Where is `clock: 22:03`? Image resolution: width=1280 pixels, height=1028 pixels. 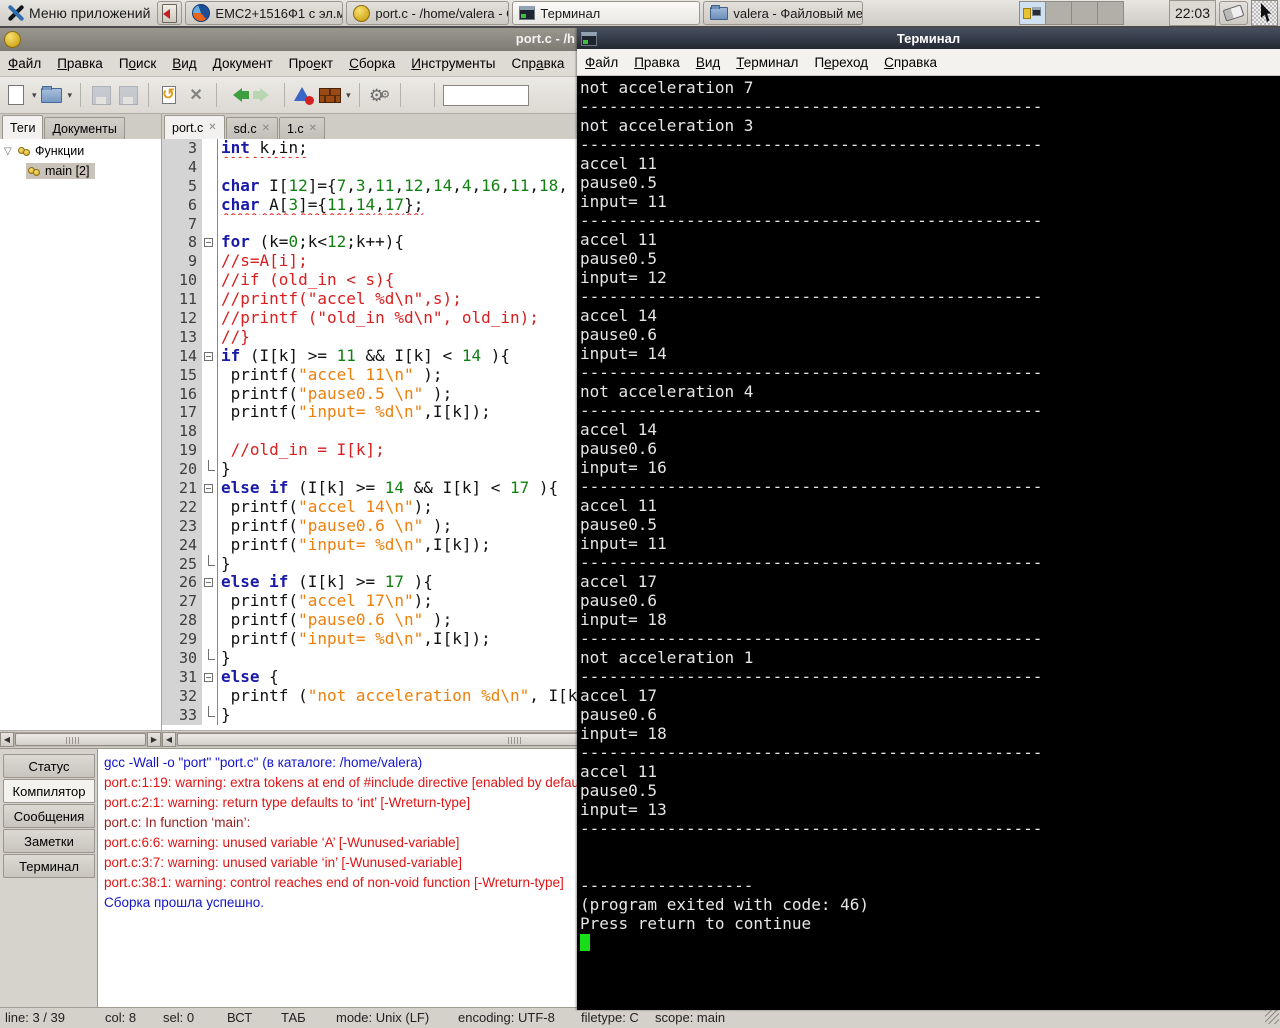 clock: 22:03 is located at coordinates (1192, 13).